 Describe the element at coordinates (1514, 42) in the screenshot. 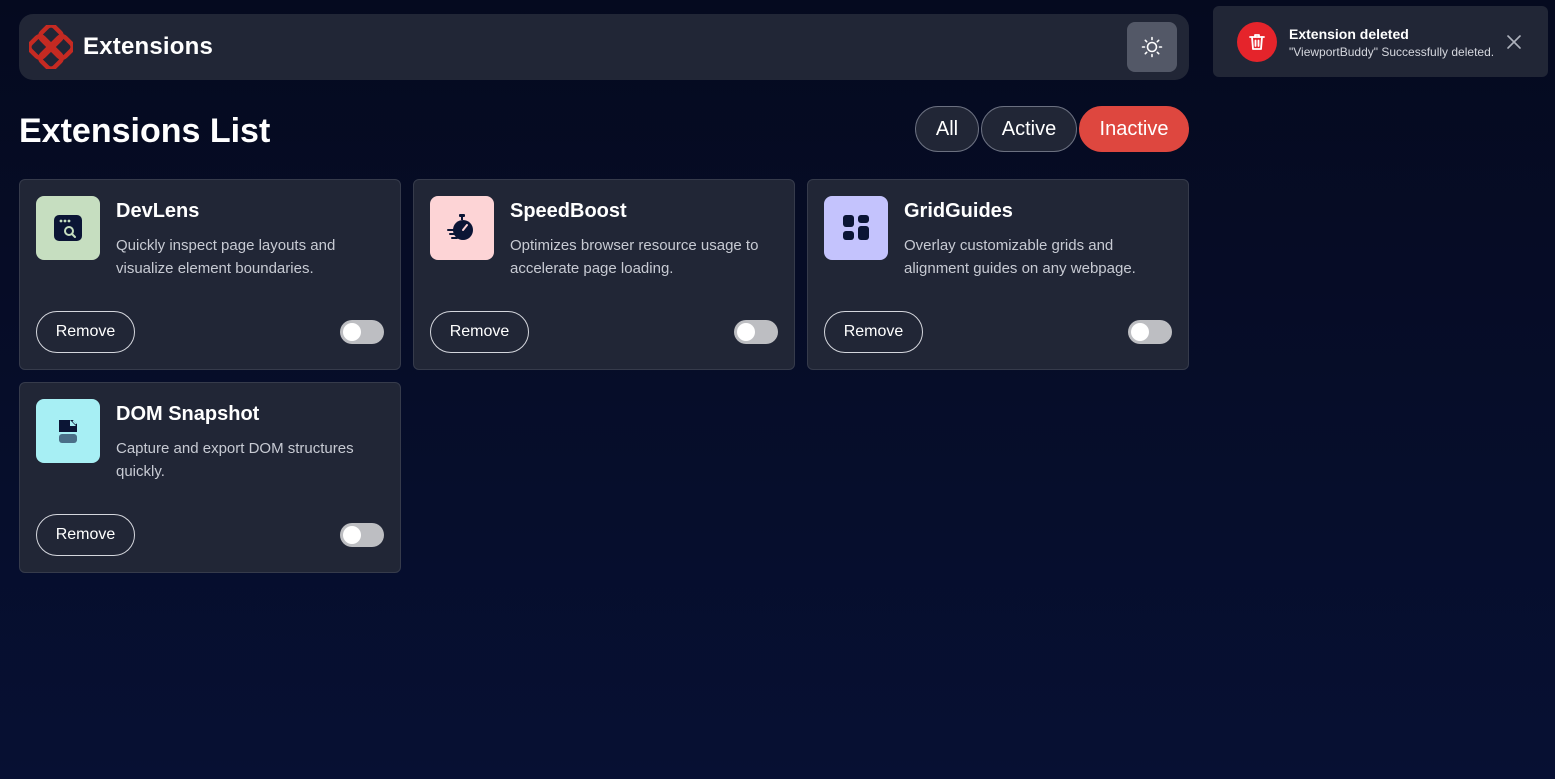

I see `close-icon` at that location.